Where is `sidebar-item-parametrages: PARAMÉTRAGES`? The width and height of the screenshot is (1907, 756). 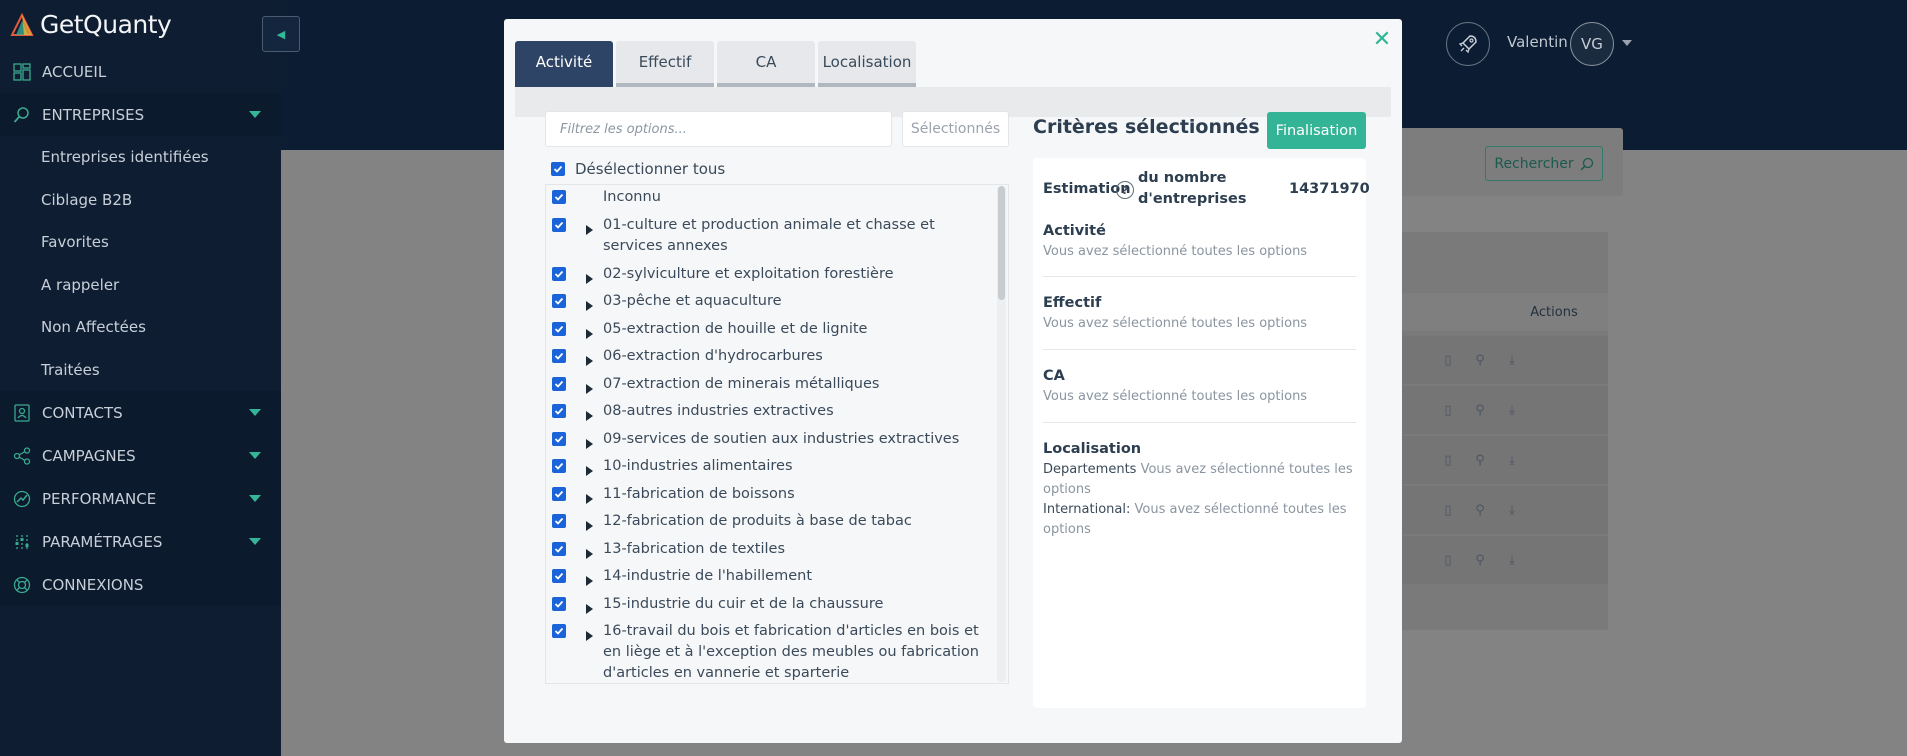
sidebar-item-parametrages: PARAMÉTRAGES is located at coordinates (140, 541).